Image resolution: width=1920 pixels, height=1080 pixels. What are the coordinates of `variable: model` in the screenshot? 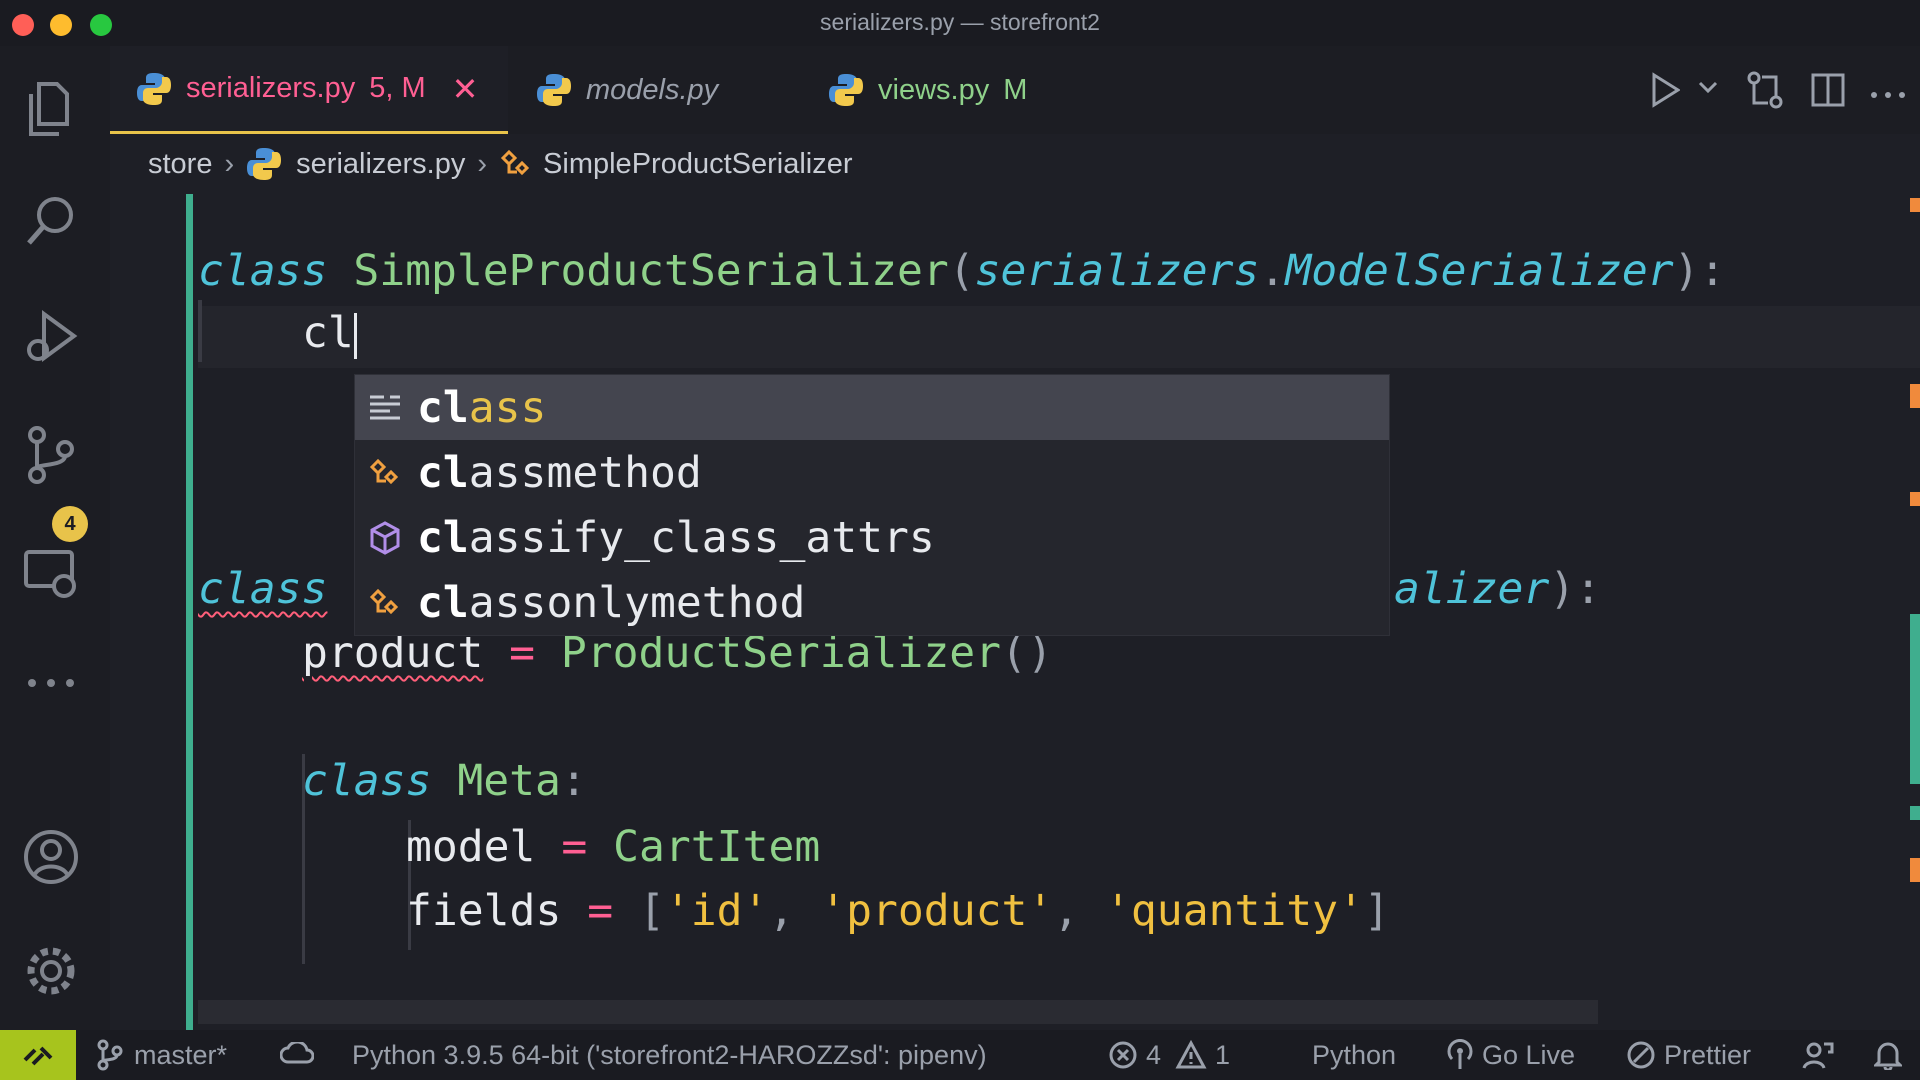 It's located at (471, 847).